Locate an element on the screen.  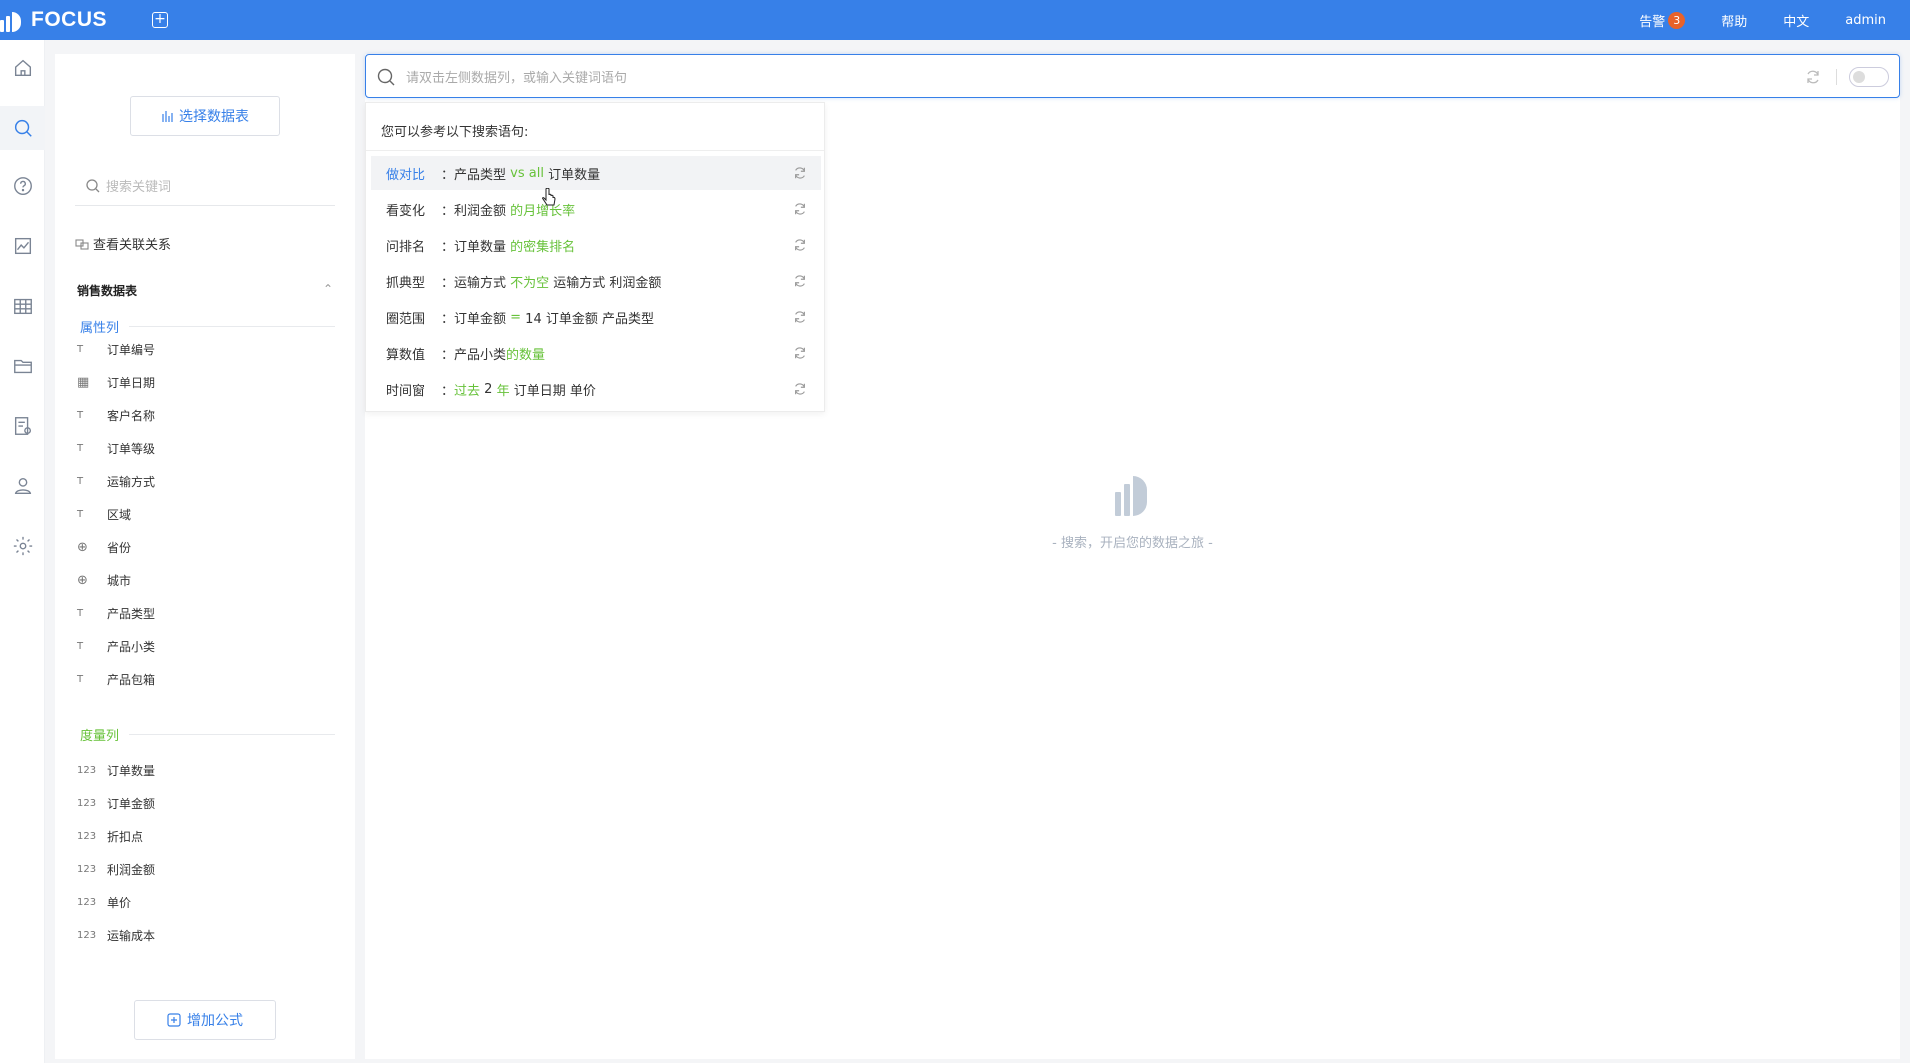
attribute-column-item: ▦ 订单日期 is located at coordinates (115, 382).